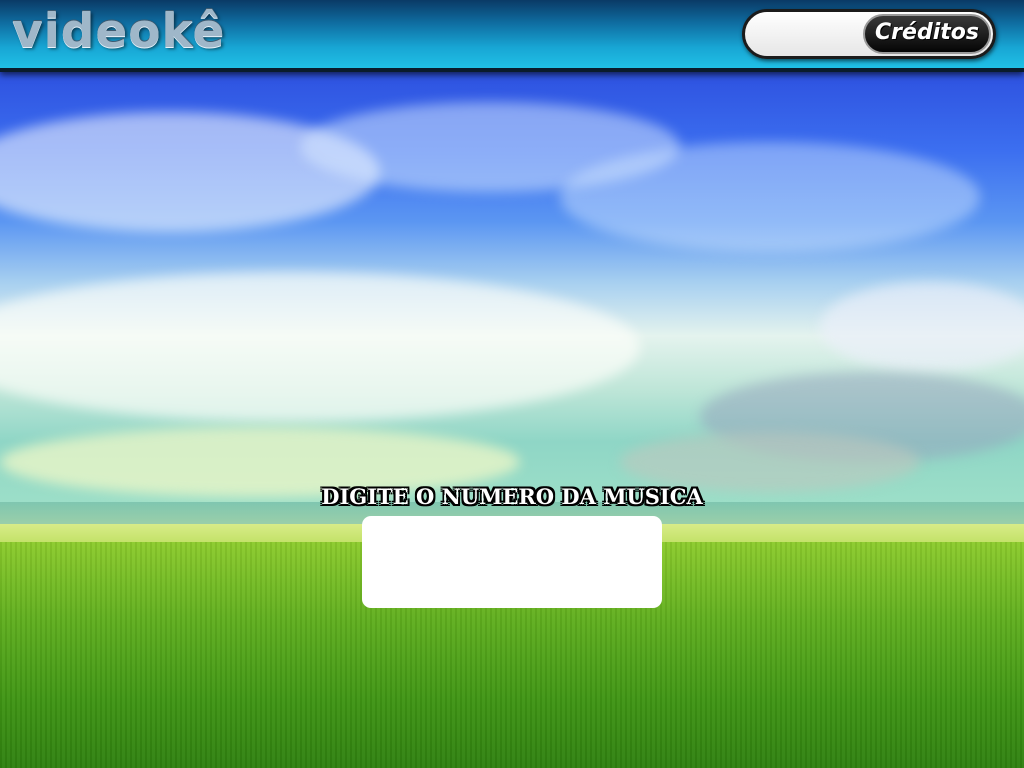 This screenshot has height=768, width=1024. I want to click on credits-button: Créditos, so click(927, 34).